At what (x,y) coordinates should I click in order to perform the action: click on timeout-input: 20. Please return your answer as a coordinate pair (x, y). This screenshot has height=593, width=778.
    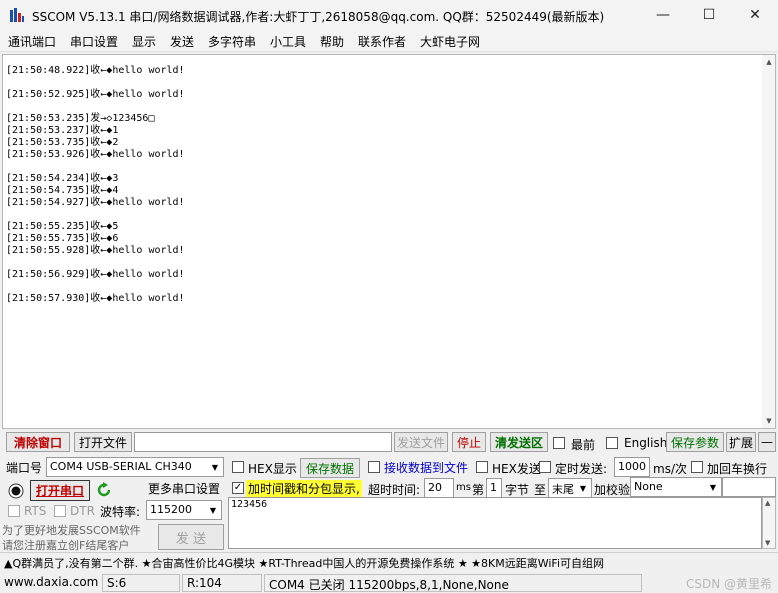
    Looking at the image, I should click on (439, 488).